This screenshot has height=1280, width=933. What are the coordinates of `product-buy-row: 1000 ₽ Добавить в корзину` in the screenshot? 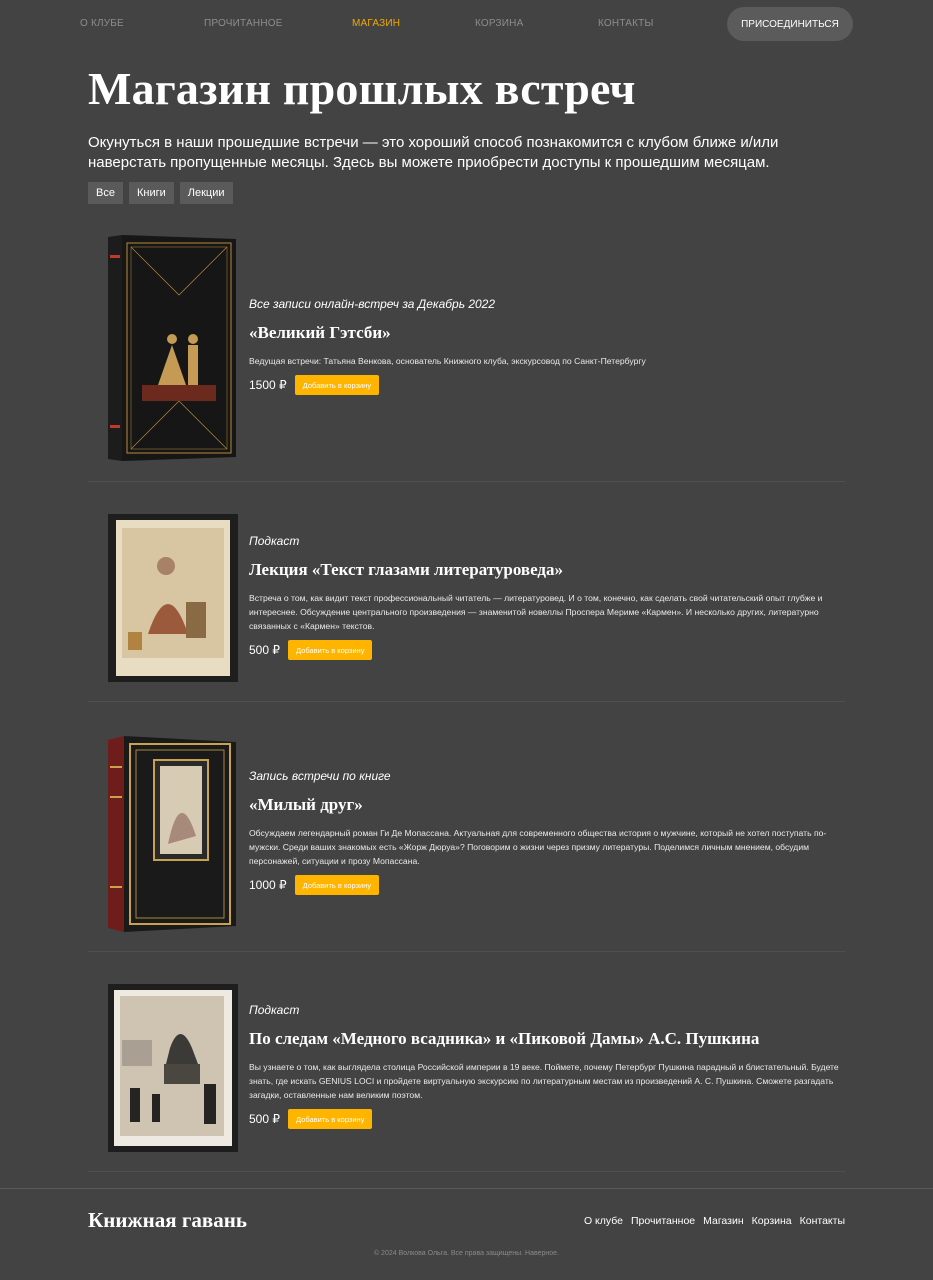 It's located at (544, 885).